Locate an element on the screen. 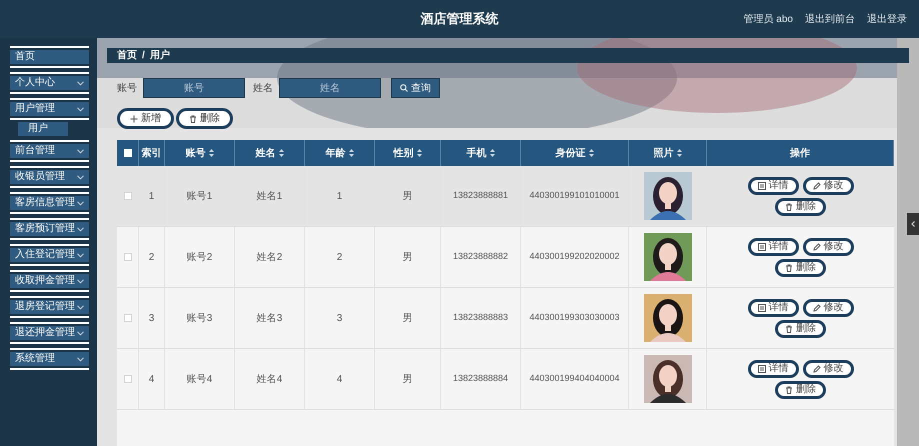 The height and width of the screenshot is (446, 919). sidebar-item: 收取押金管理 is located at coordinates (49, 281).